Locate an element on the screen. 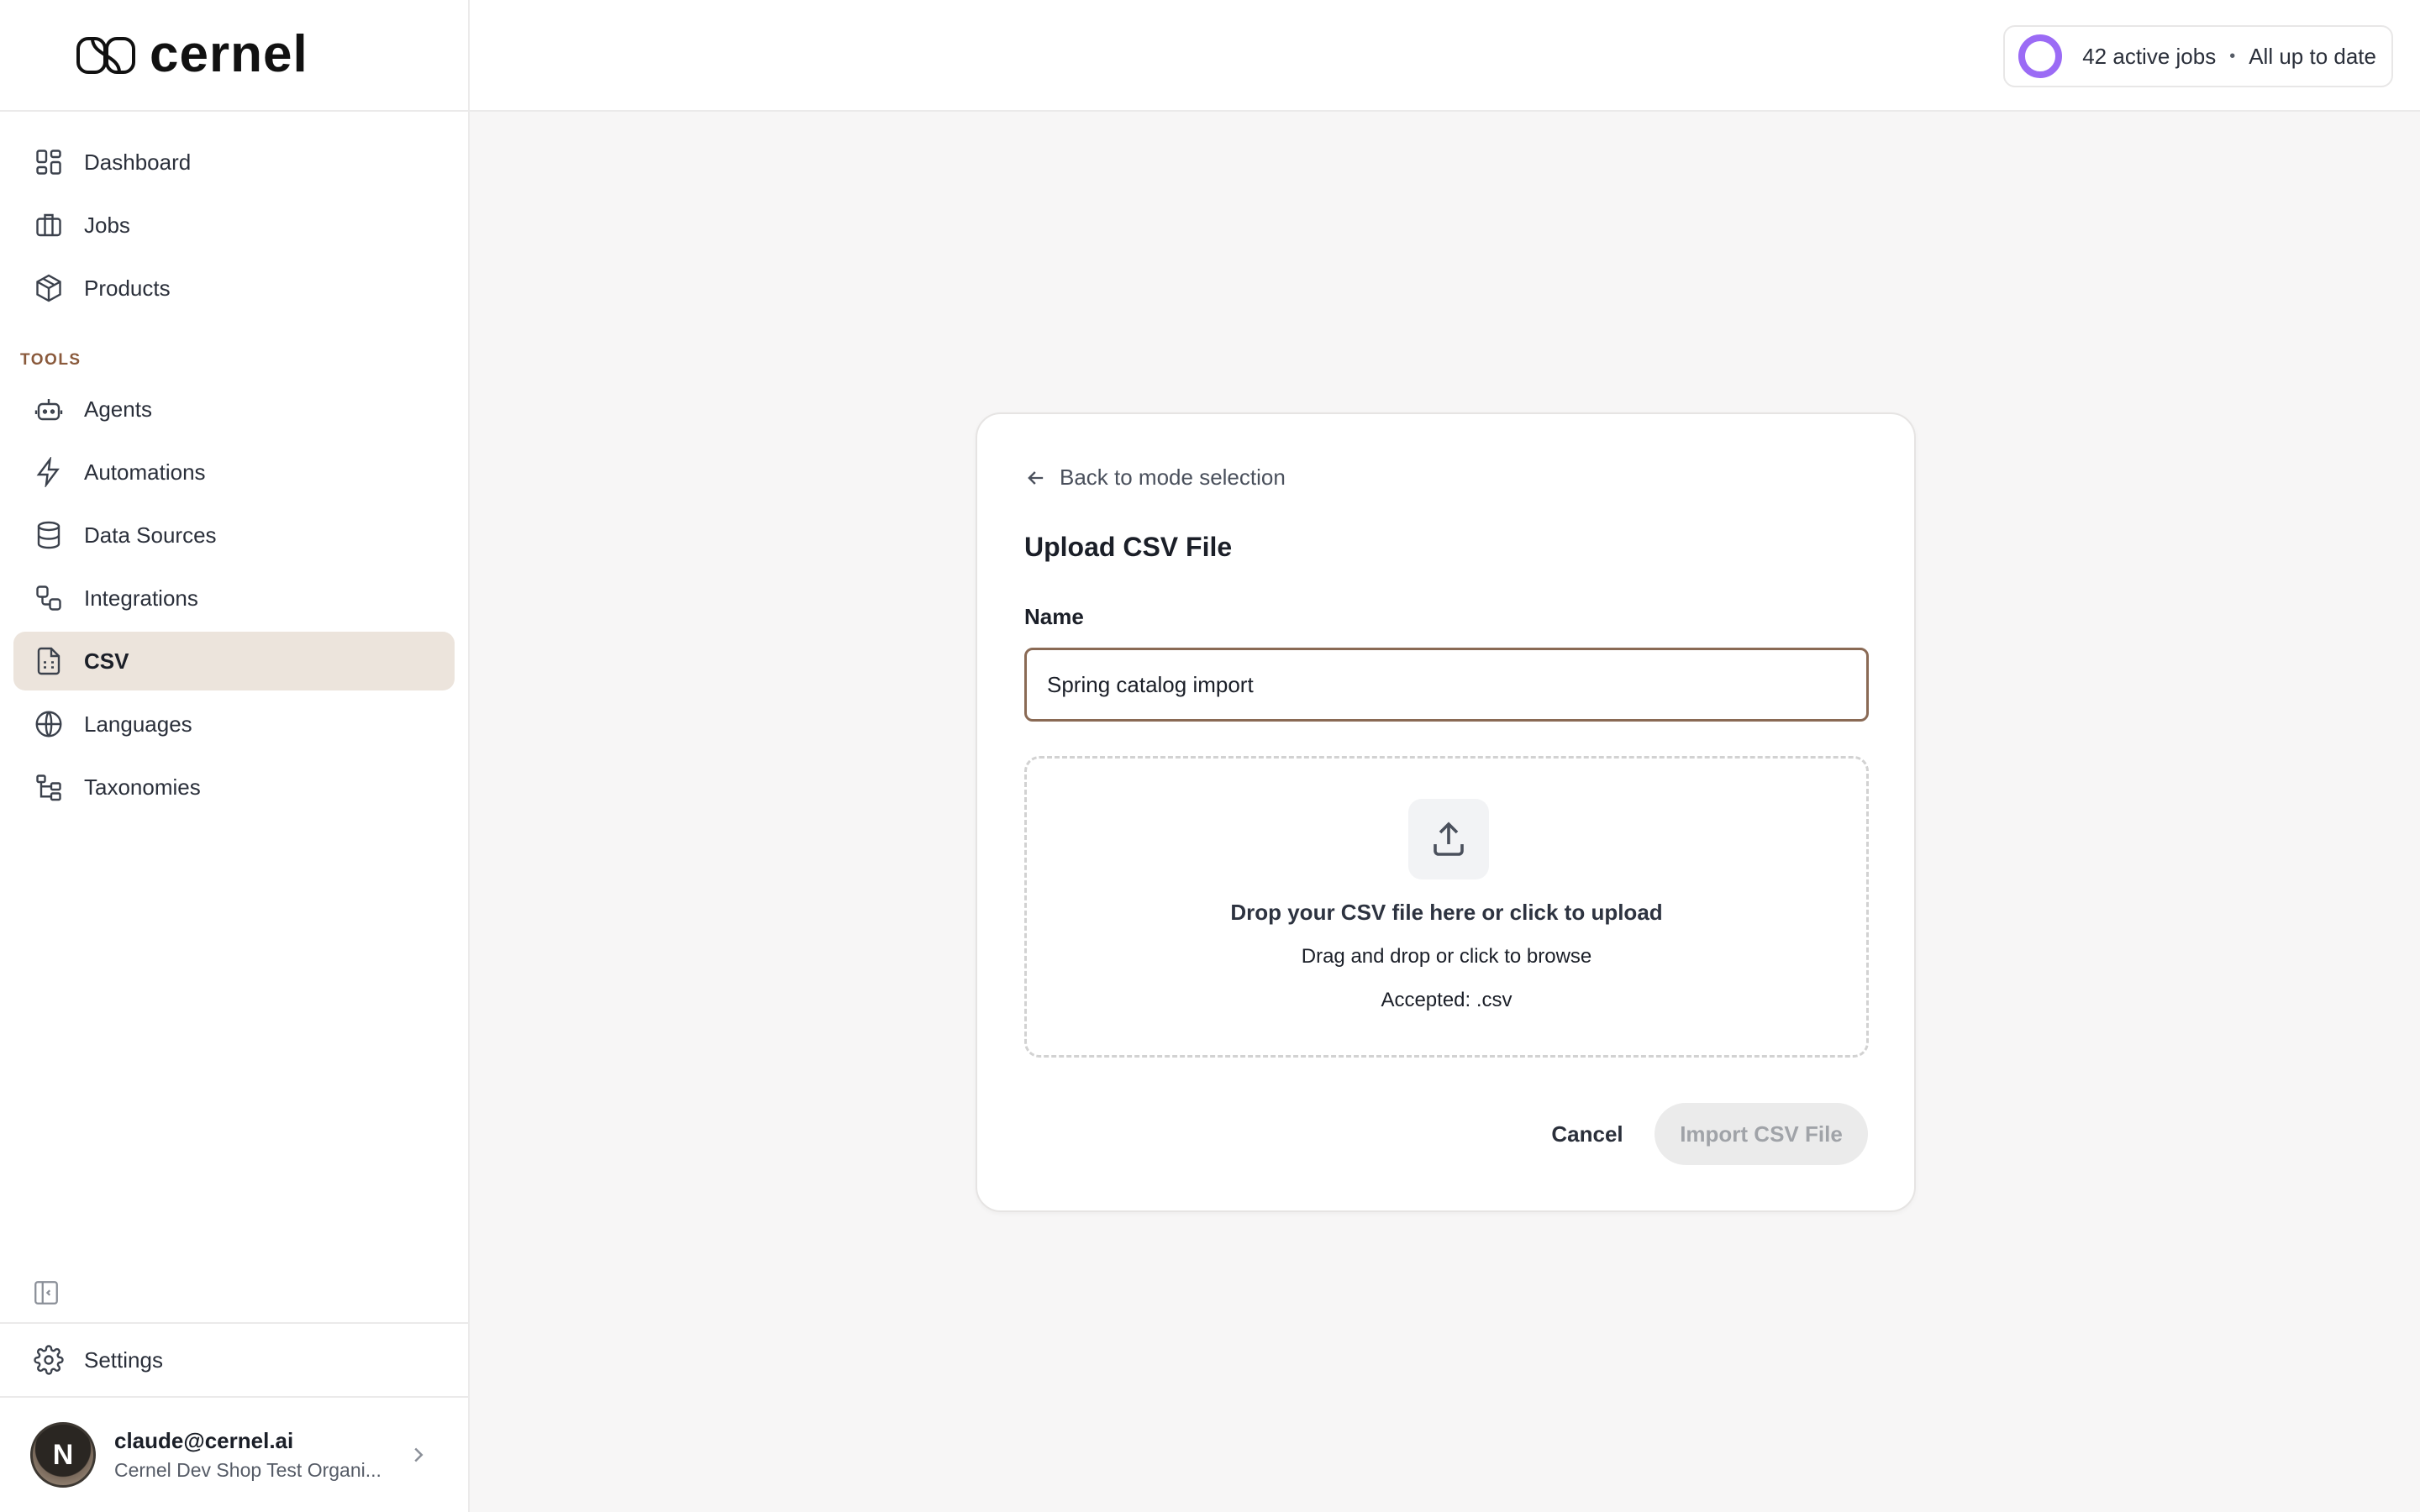  sidebar-item-label: Taxonomies is located at coordinates (142, 787).